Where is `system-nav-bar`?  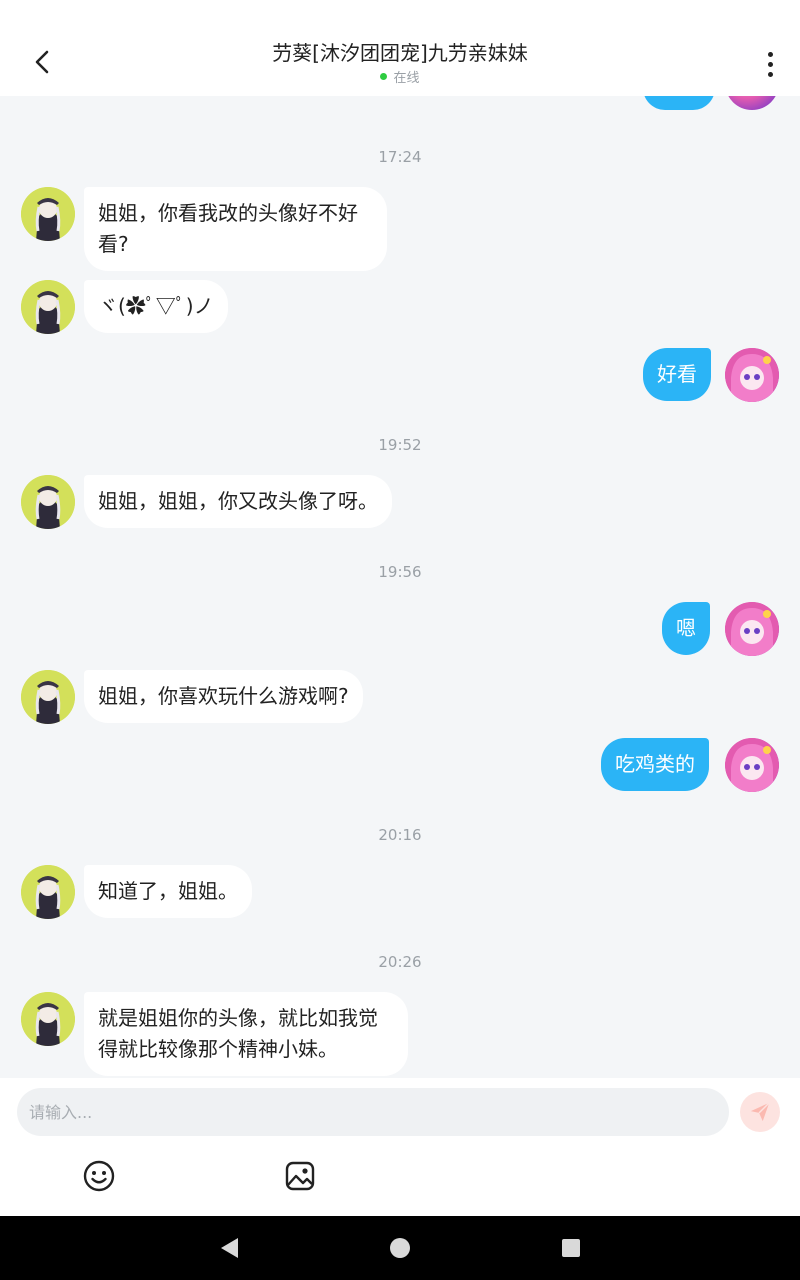
system-nav-bar is located at coordinates (400, 1248).